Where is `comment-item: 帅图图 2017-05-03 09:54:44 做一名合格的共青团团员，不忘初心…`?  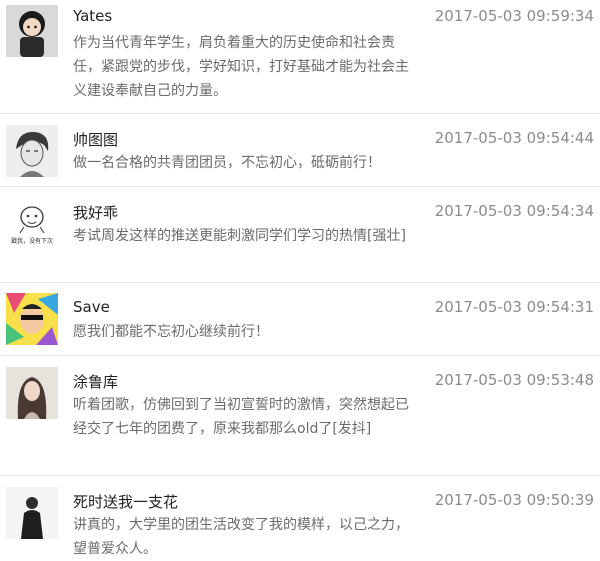 comment-item: 帅图图 2017-05-03 09:54:44 做一名合格的共青团团员，不忘初心… is located at coordinates (300, 150).